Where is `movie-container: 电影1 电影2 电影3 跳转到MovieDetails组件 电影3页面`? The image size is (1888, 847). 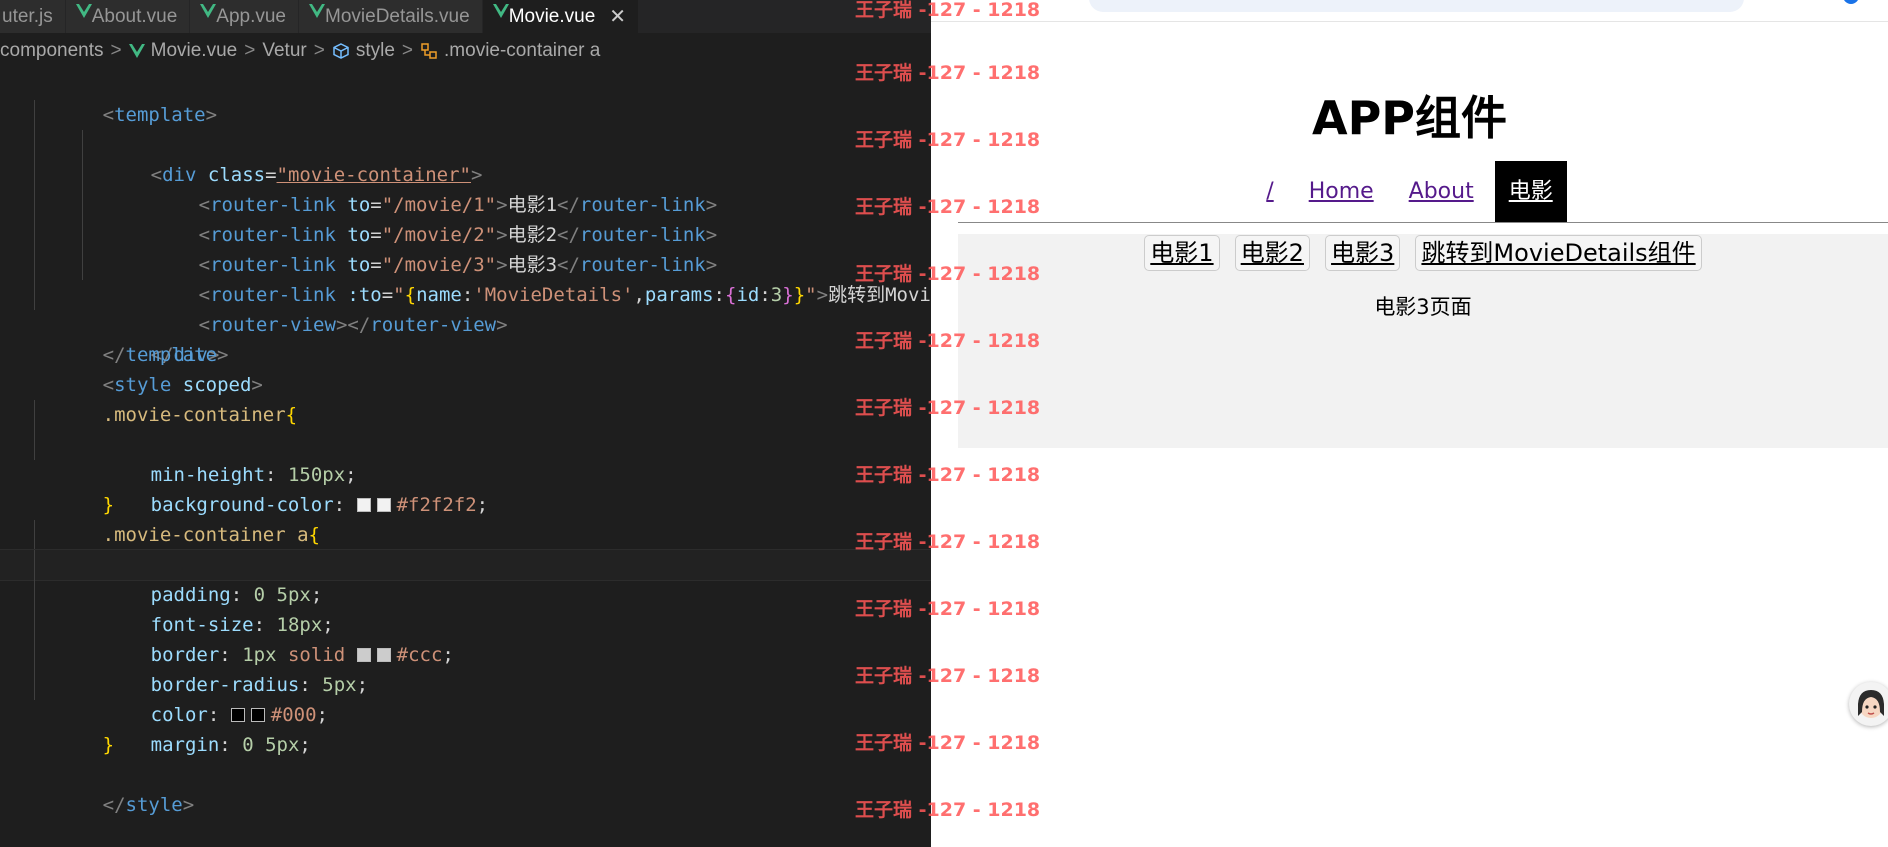
movie-container: 电影1 电影2 电影3 跳转到MovieDetails组件 电影3页面 is located at coordinates (1423, 341).